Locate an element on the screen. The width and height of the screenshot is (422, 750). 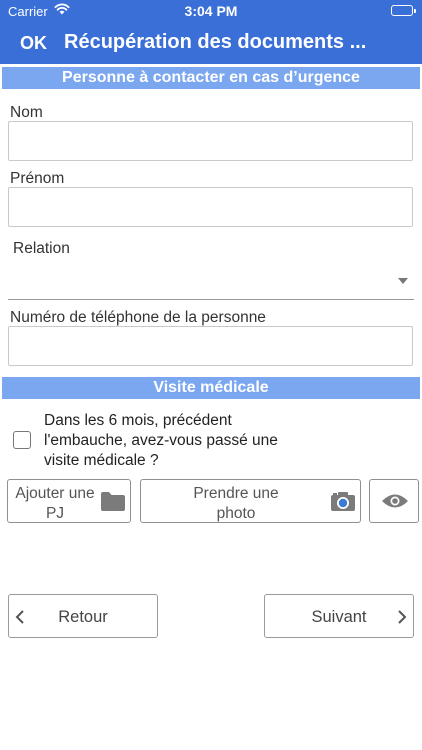
emergency-contact-header: Personne à contacter en cas d’urgence is located at coordinates (211, 78).